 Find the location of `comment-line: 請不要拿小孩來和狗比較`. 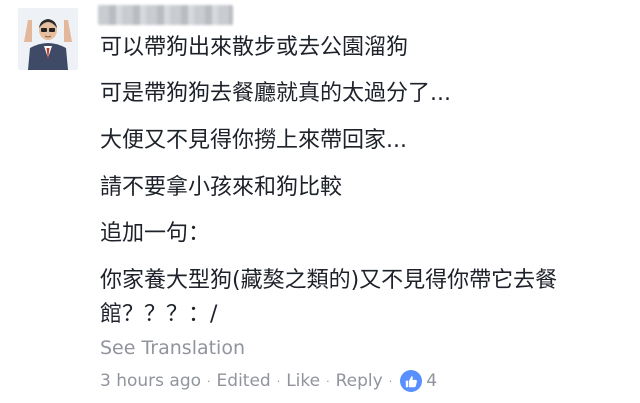

comment-line: 請不要拿小孩來和狗比較 is located at coordinates (221, 187).